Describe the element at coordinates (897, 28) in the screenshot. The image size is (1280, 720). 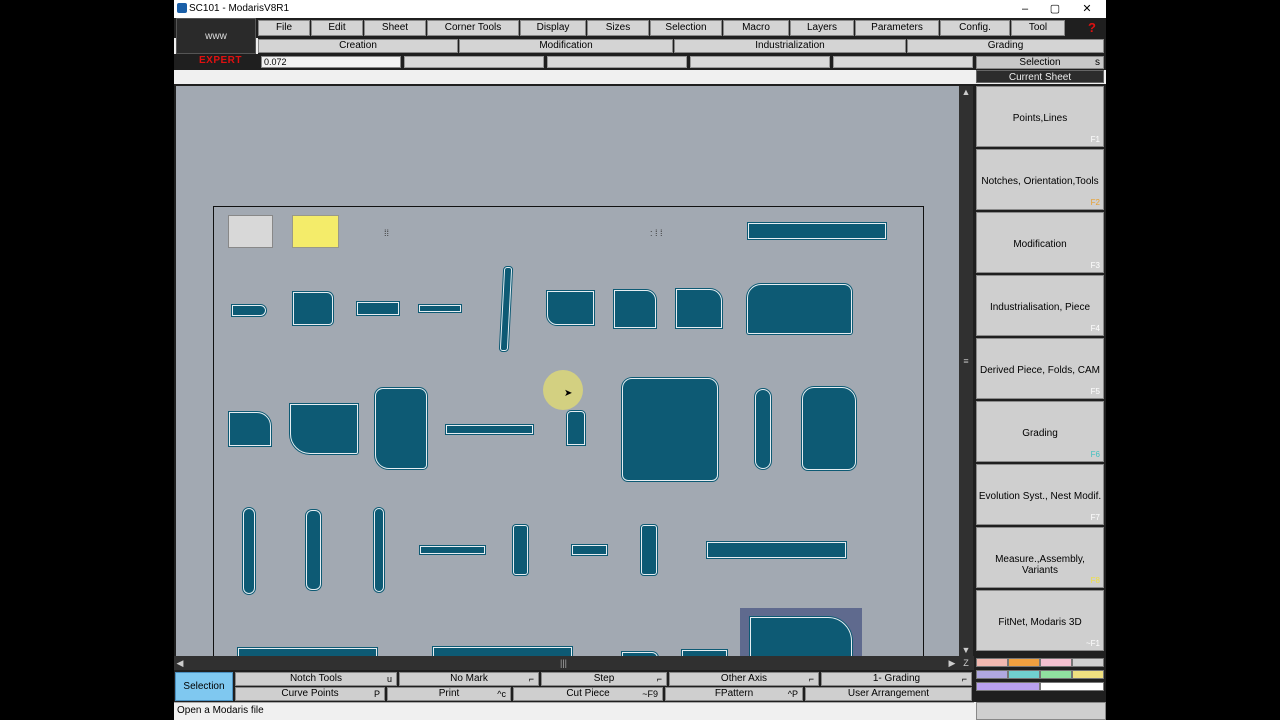
I see `menu-parameters: Parameters` at that location.